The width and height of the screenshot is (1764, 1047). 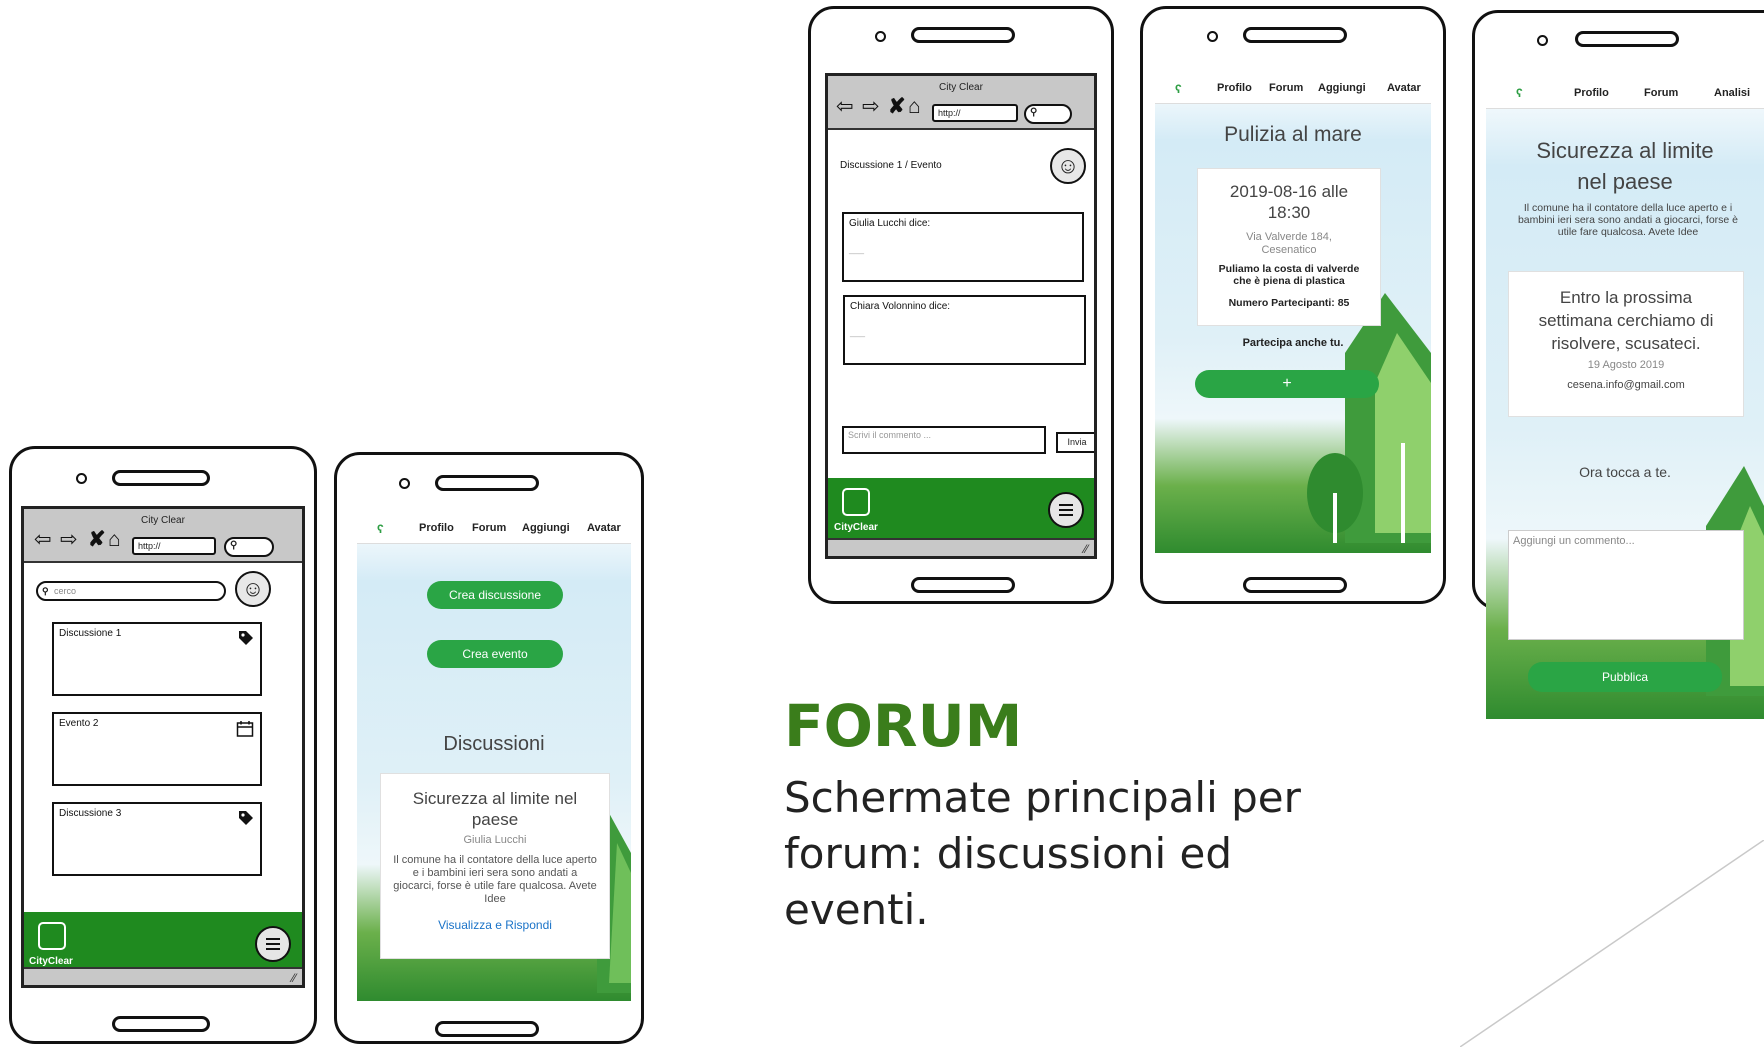 What do you see at coordinates (856, 909) in the screenshot?
I see `subtitle-line: eventi.` at bounding box center [856, 909].